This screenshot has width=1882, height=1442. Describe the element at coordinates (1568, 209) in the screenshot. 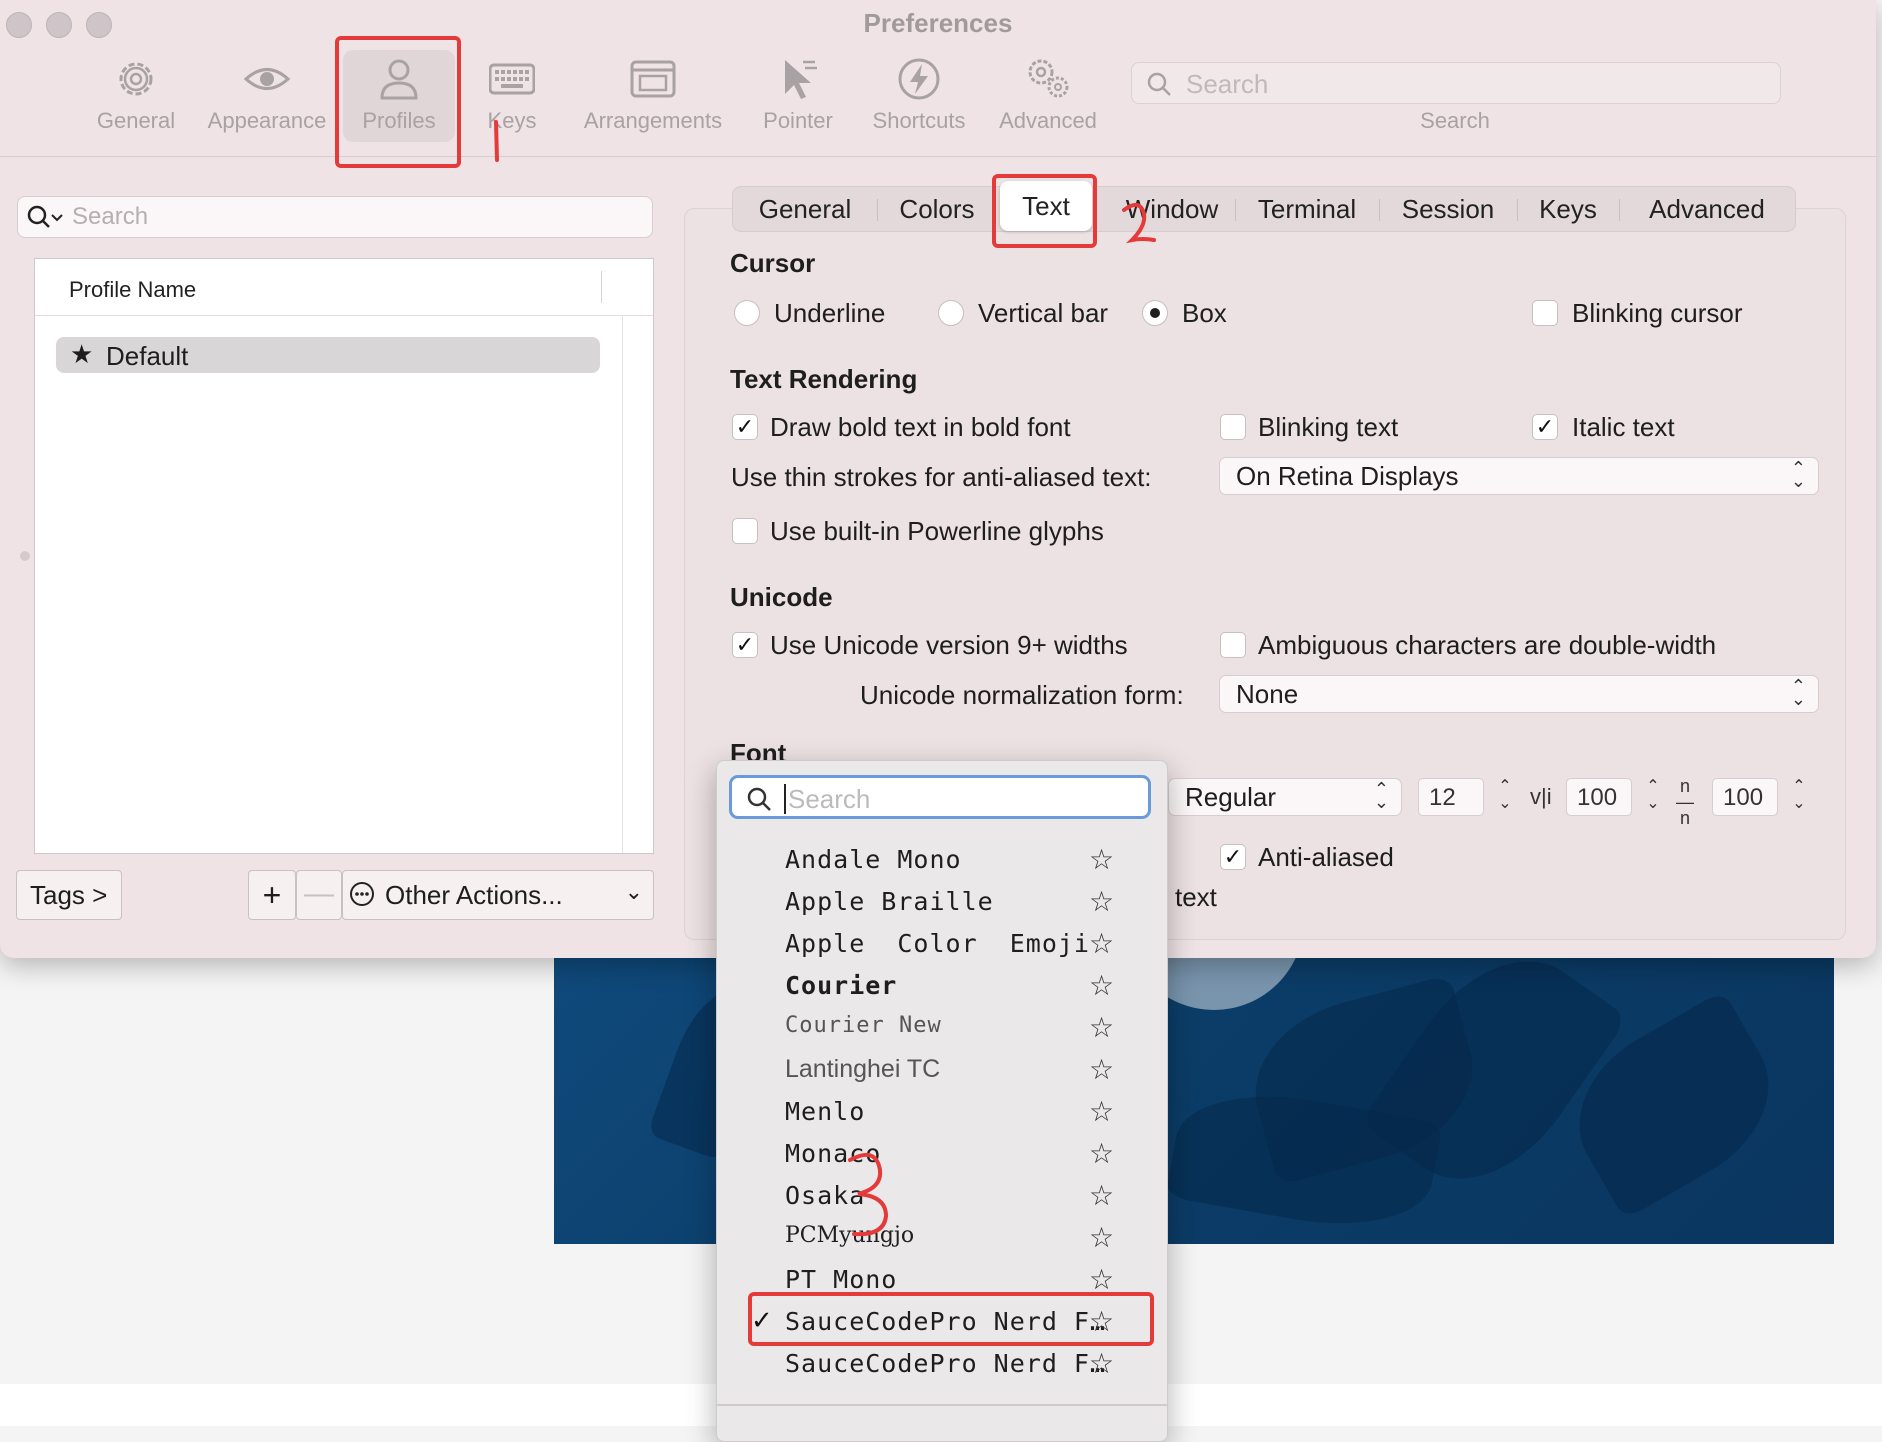

I see `tab-keys: Keys` at that location.